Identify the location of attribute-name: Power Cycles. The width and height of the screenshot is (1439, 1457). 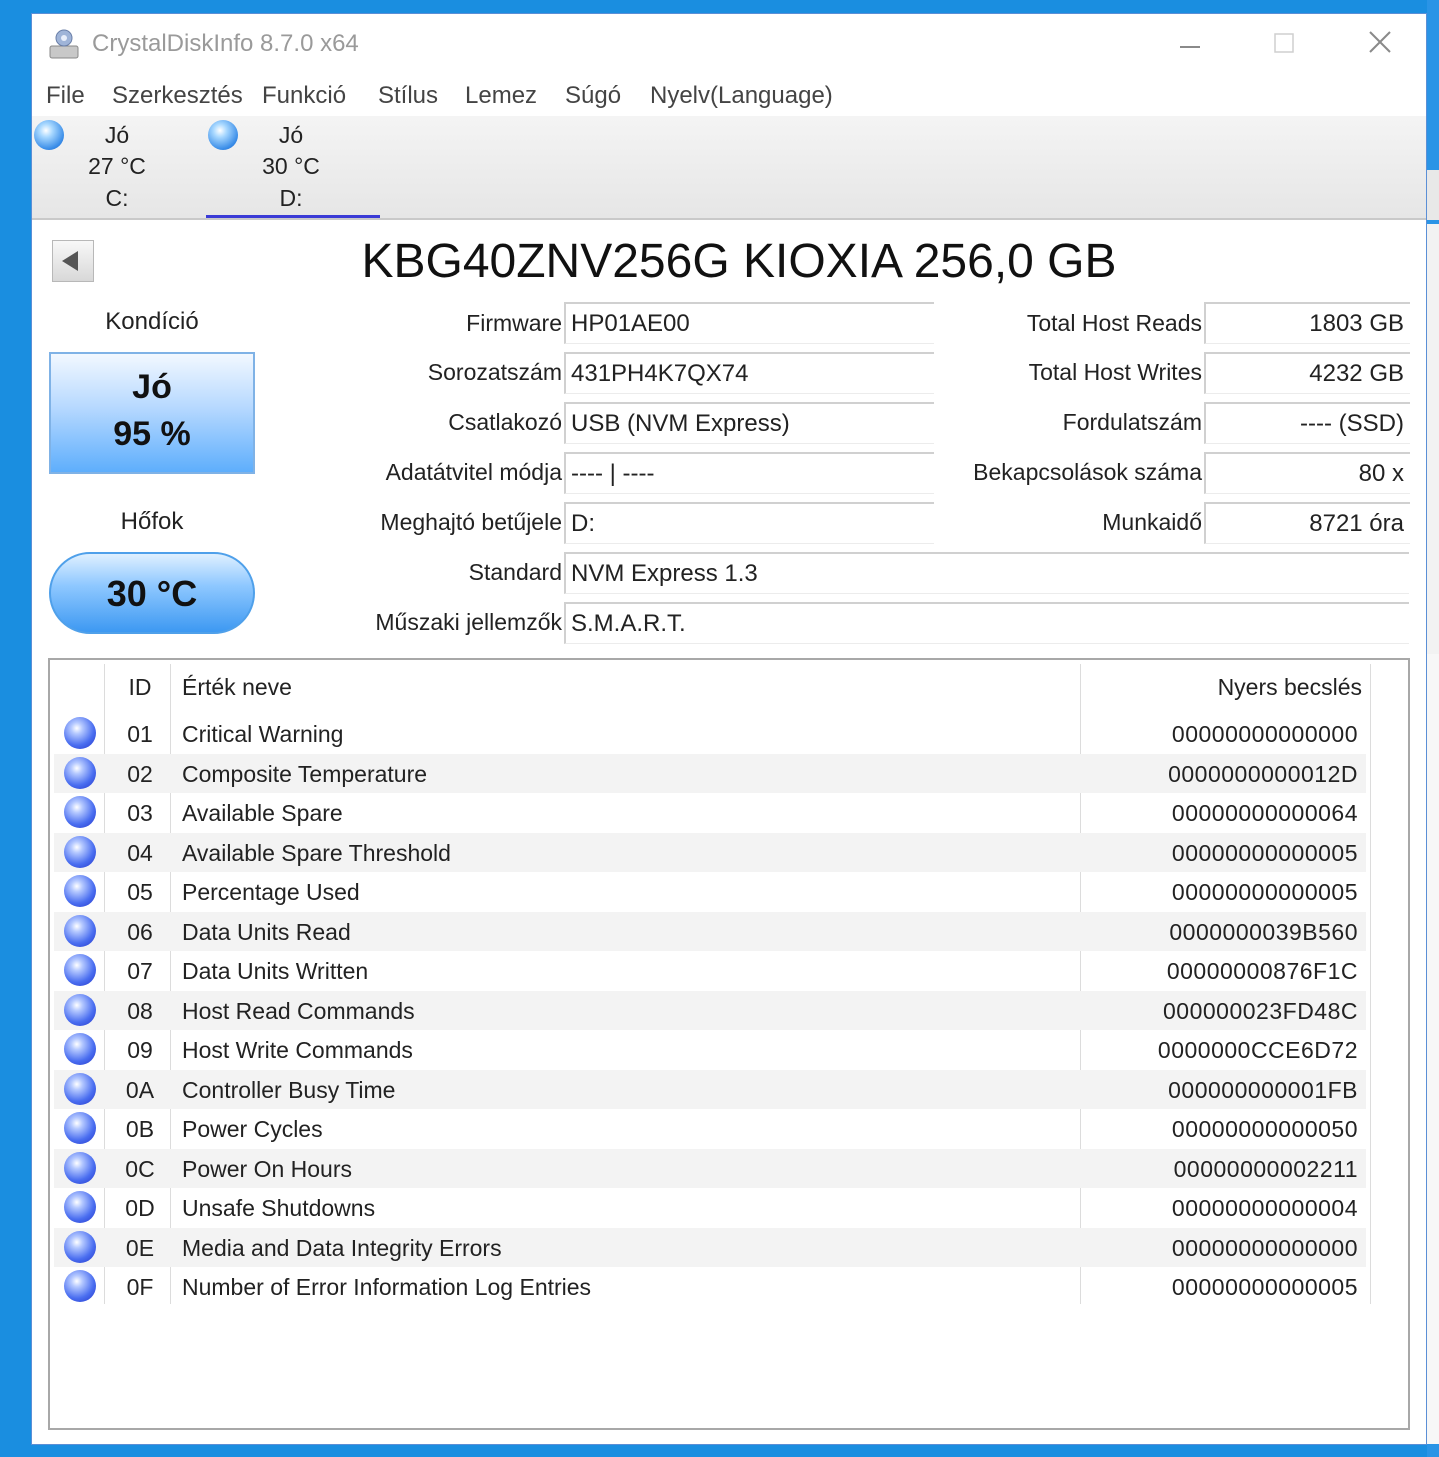
(252, 1129).